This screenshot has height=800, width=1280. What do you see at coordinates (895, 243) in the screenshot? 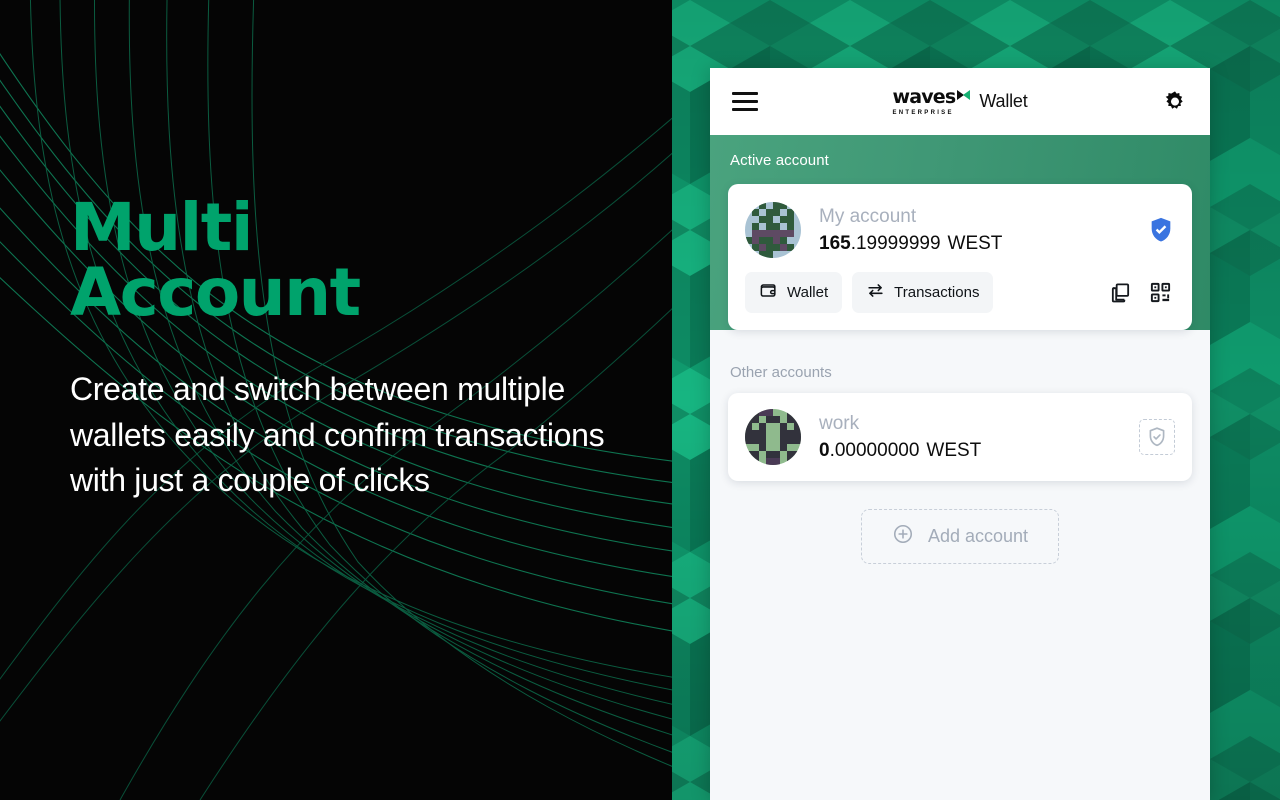
I see `balance-decimal: .19999999` at bounding box center [895, 243].